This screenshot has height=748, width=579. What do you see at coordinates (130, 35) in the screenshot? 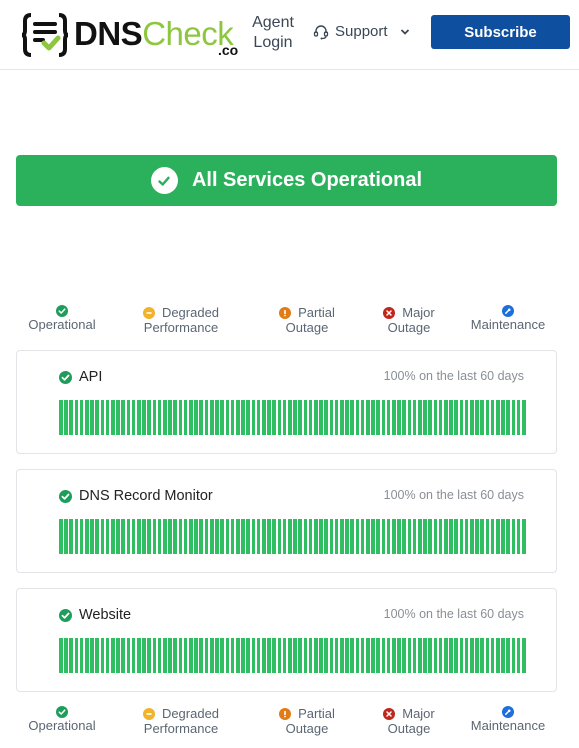
I see `dnscheck-logo: DNSCheck .co` at bounding box center [130, 35].